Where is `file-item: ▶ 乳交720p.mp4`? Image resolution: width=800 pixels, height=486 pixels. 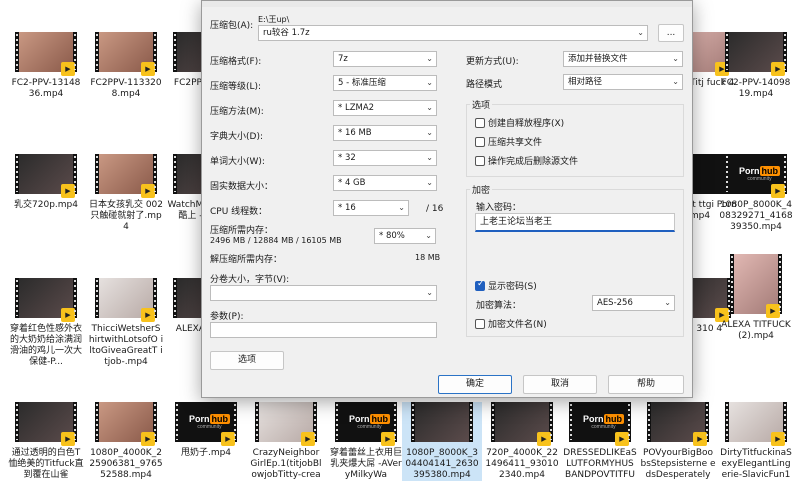 file-item: ▶ 乳交720p.mp4 is located at coordinates (46, 182).